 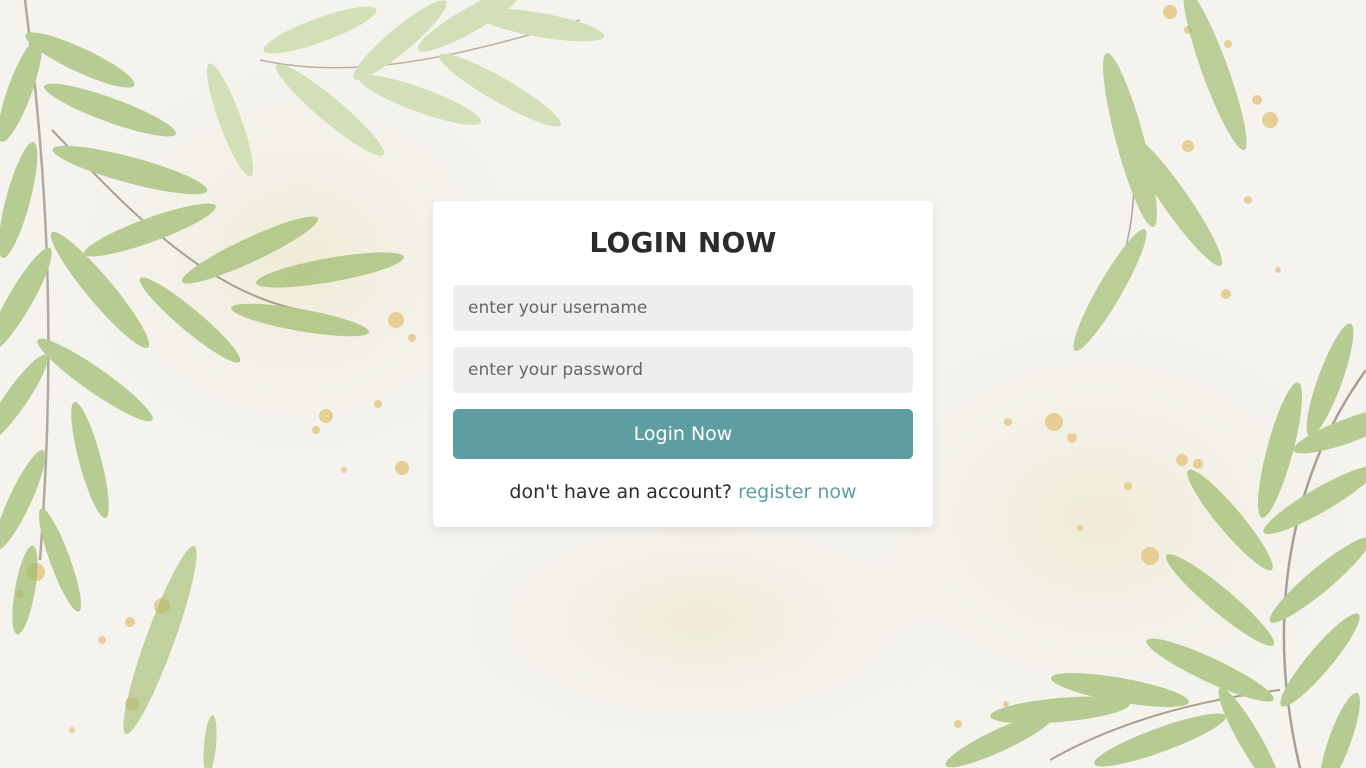 I want to click on login-title: LOGIN NOW, so click(x=683, y=242).